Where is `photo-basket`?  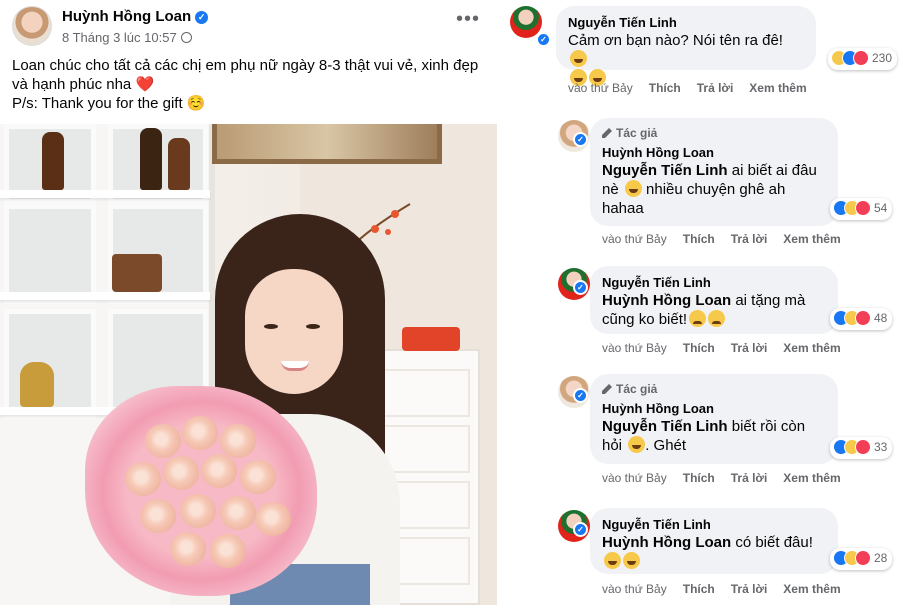 photo-basket is located at coordinates (431, 339).